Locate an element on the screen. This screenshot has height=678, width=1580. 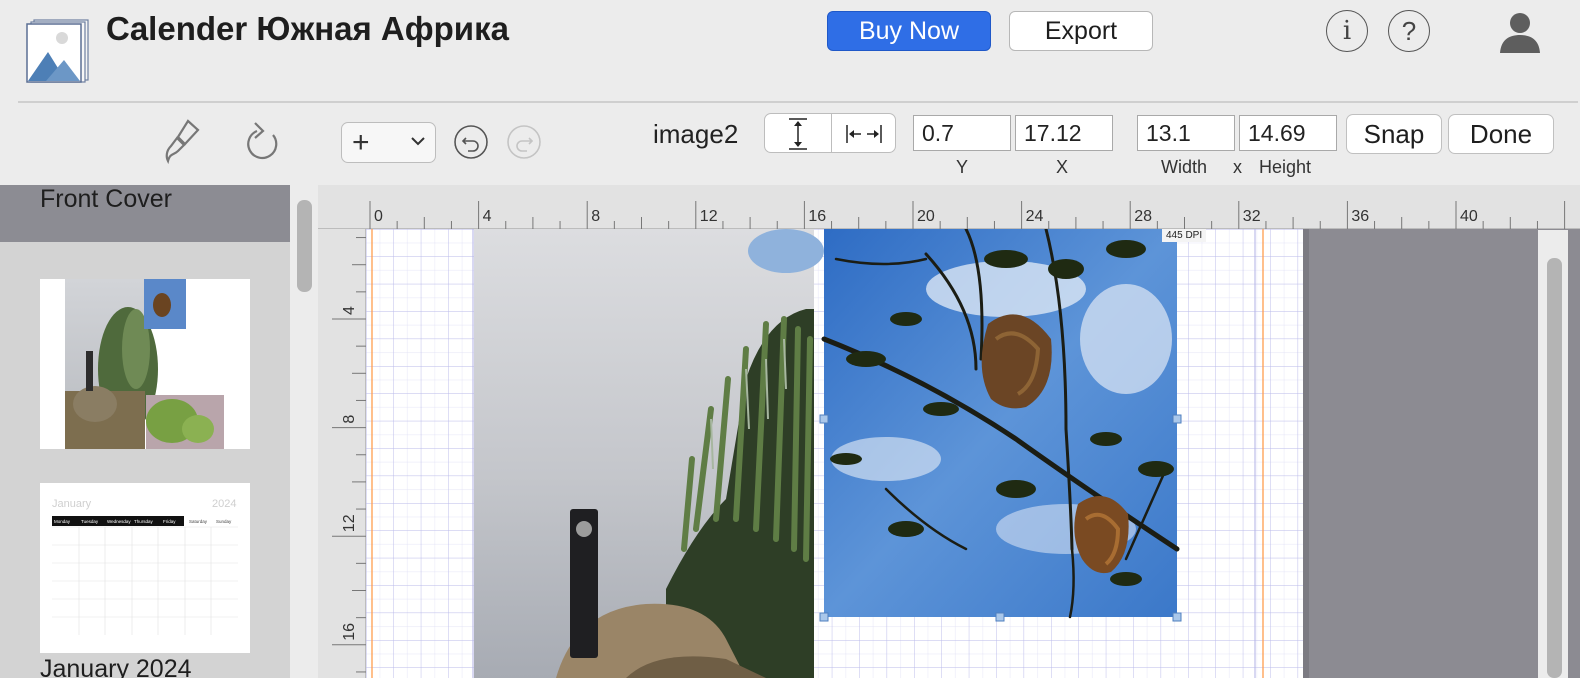
svg-text: Tuesday is located at coordinates (90, 521).